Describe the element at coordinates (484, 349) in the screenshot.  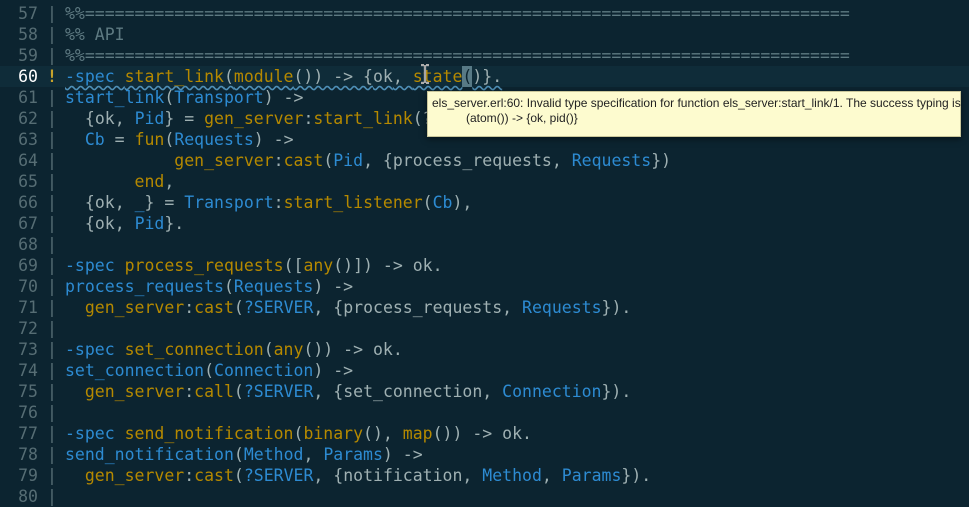
I see `code-line: 73 | -spec set_connection(any()) -> ok.` at that location.